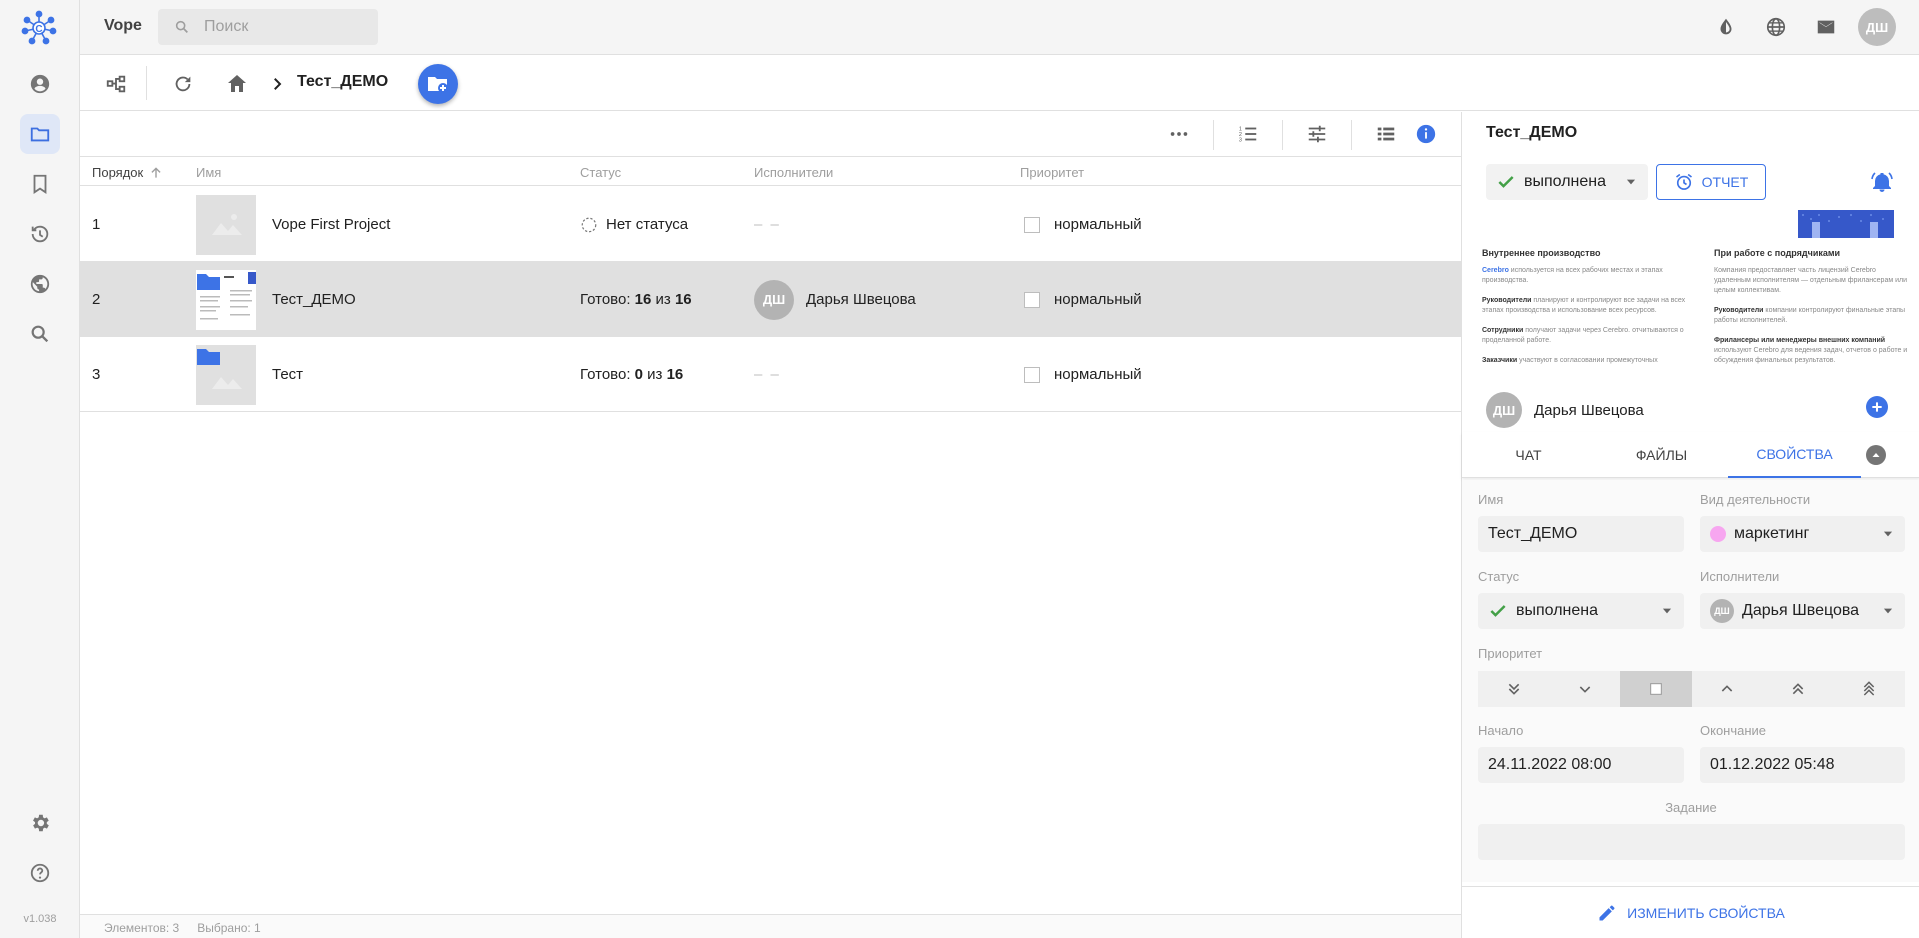 The image size is (1919, 938). I want to click on info-button, so click(1426, 134).